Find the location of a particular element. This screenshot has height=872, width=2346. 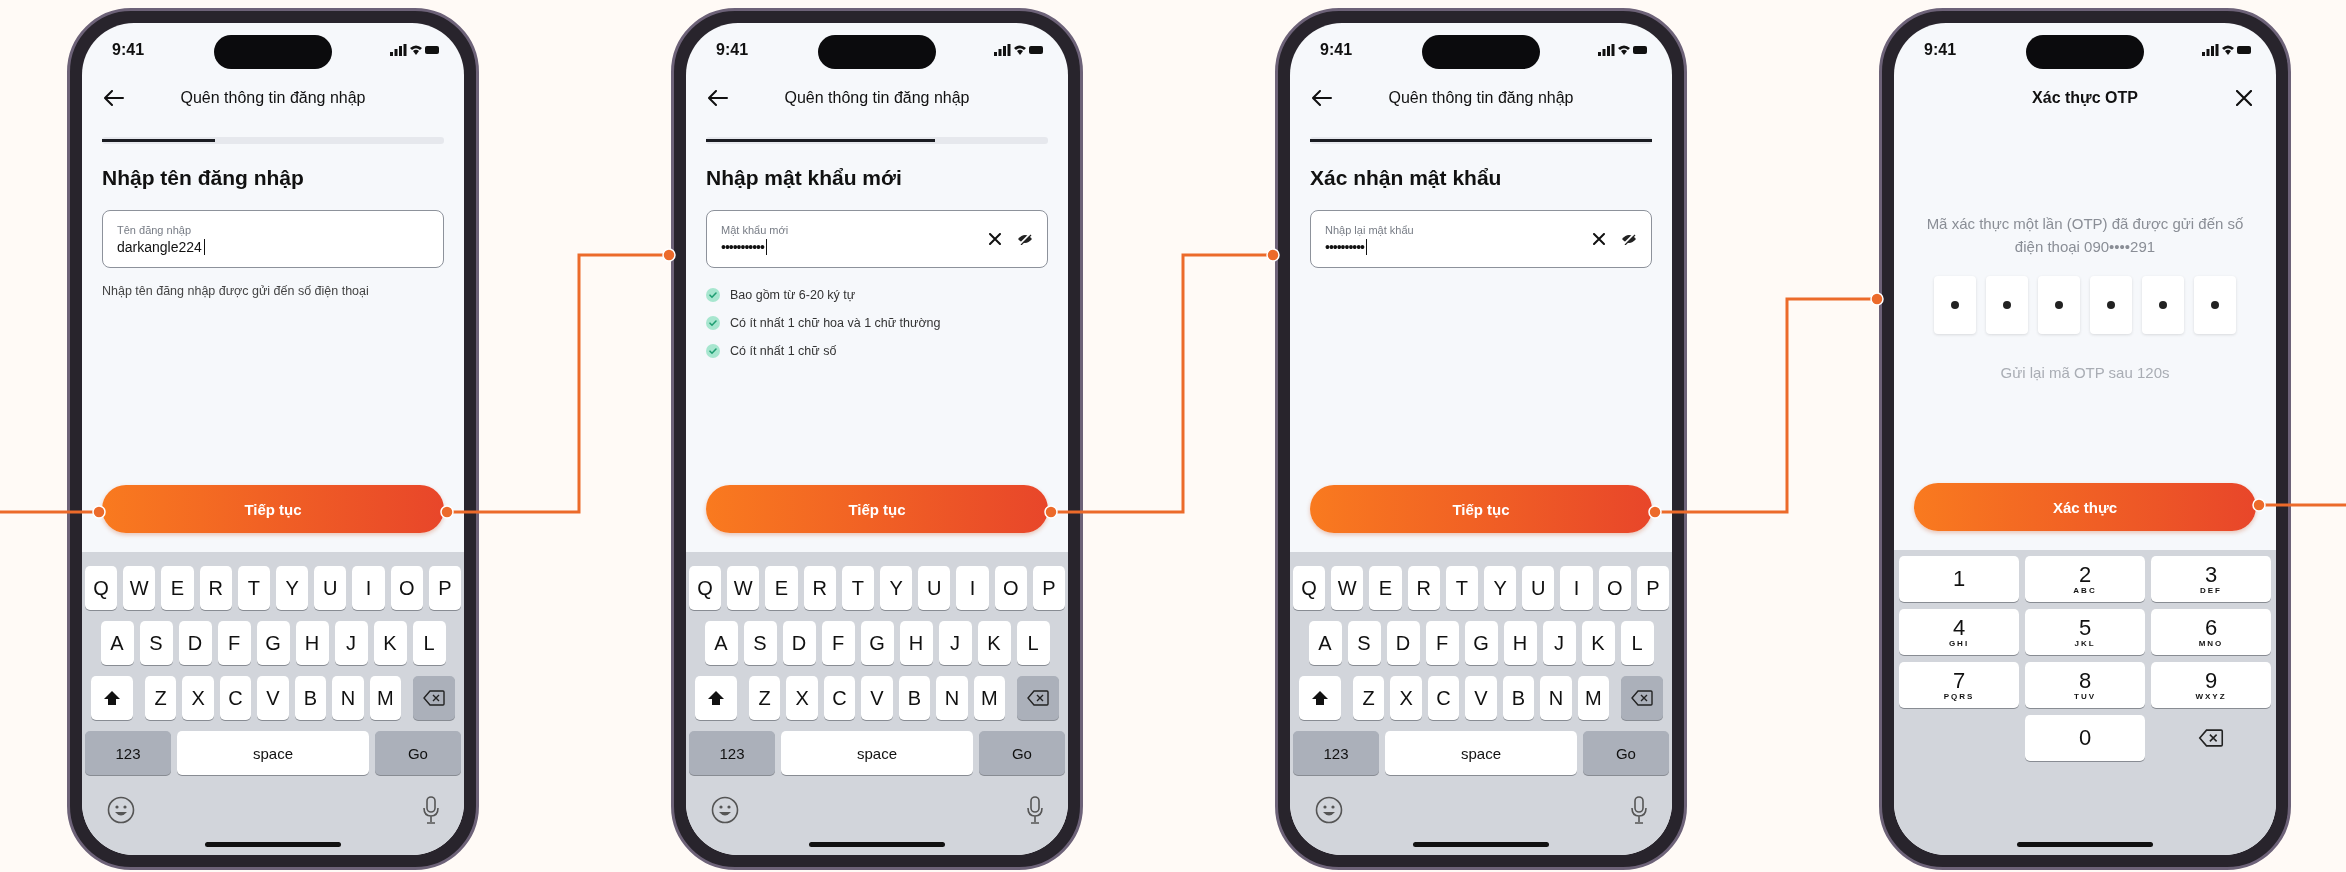

input-field: Mật khẩu mới ••••••••••• is located at coordinates (877, 239).